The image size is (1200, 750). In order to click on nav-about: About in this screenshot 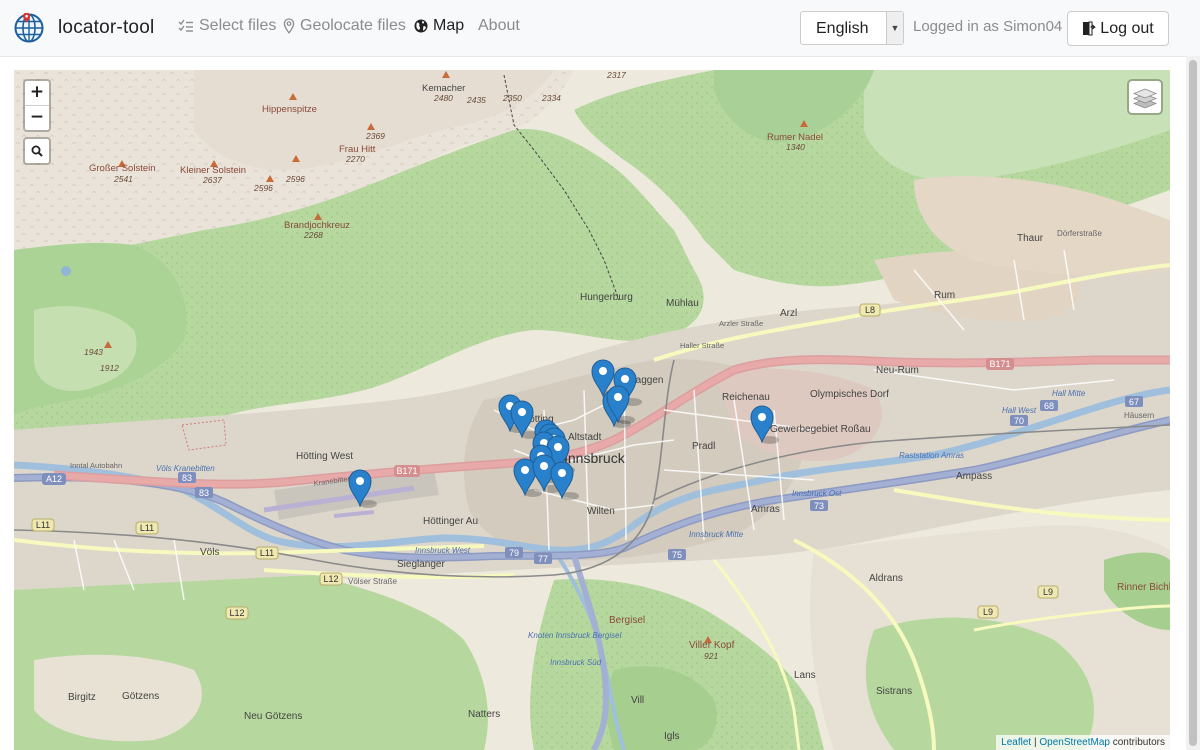, I will do `click(499, 26)`.